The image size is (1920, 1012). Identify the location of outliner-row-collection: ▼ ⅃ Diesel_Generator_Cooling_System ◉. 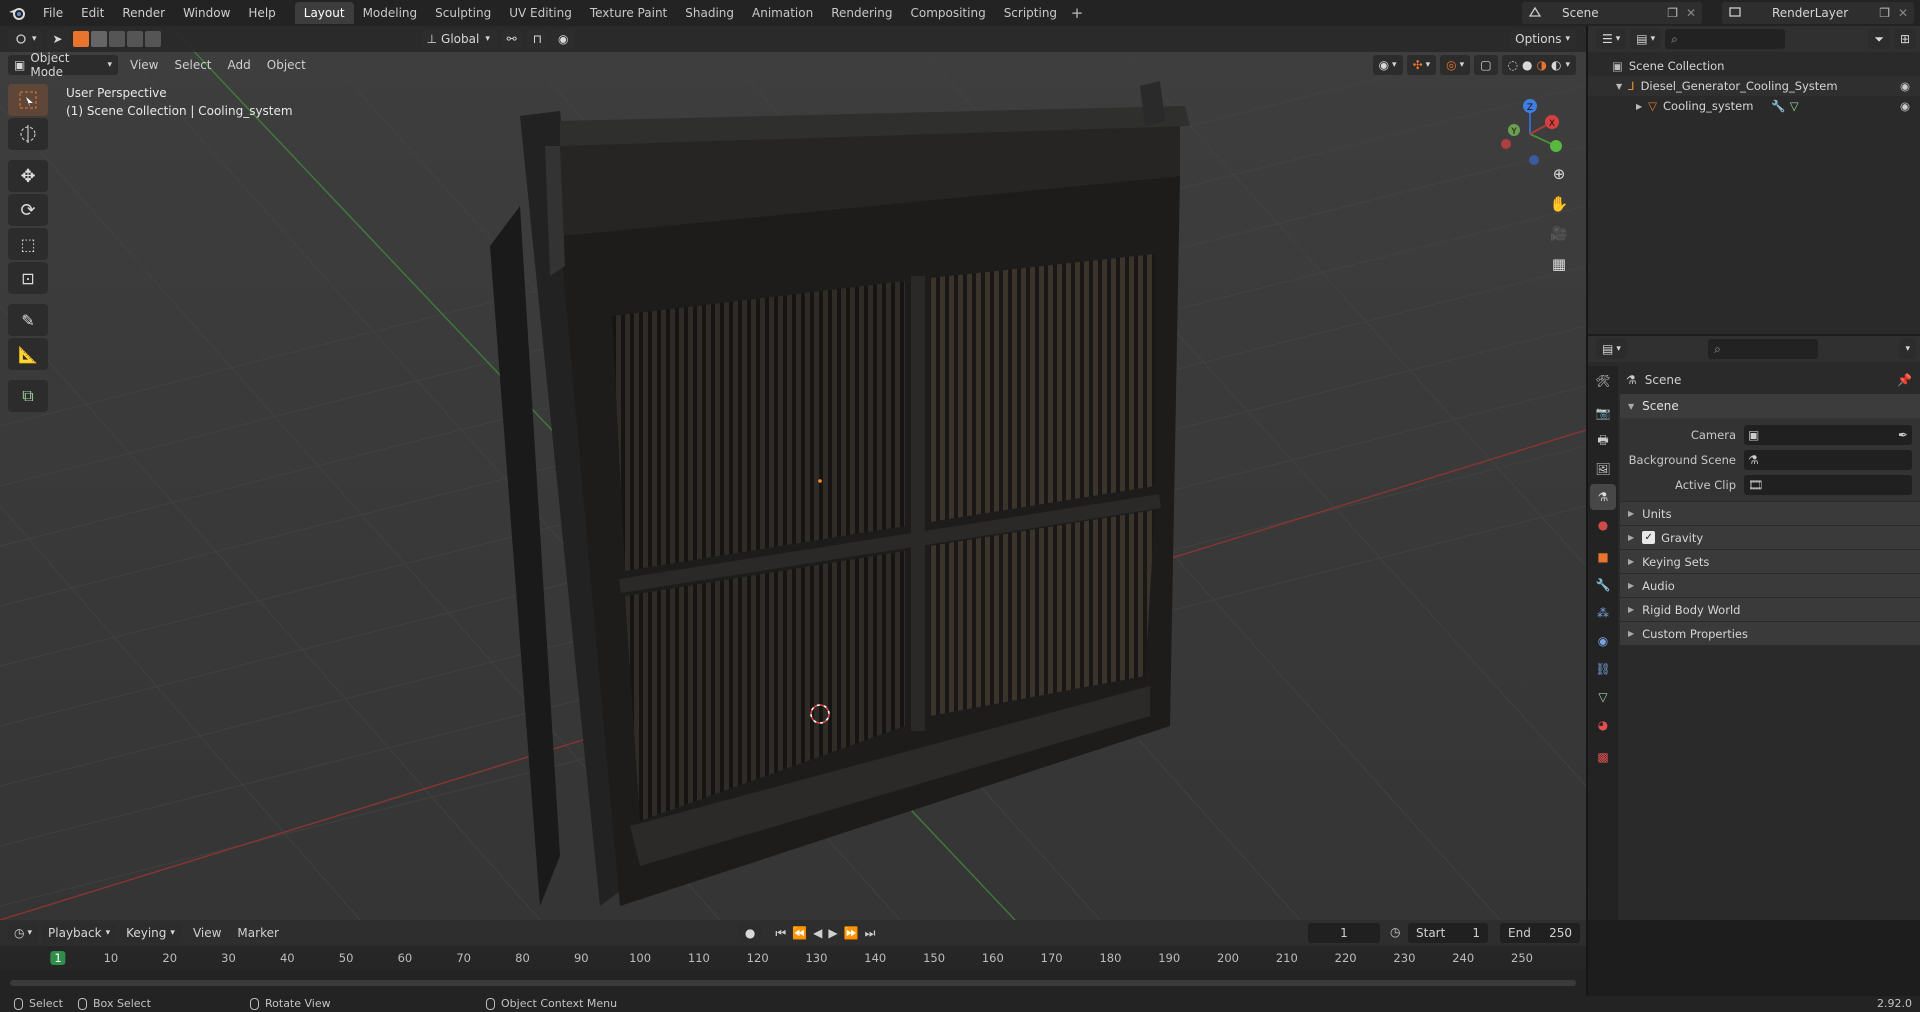
(1754, 86).